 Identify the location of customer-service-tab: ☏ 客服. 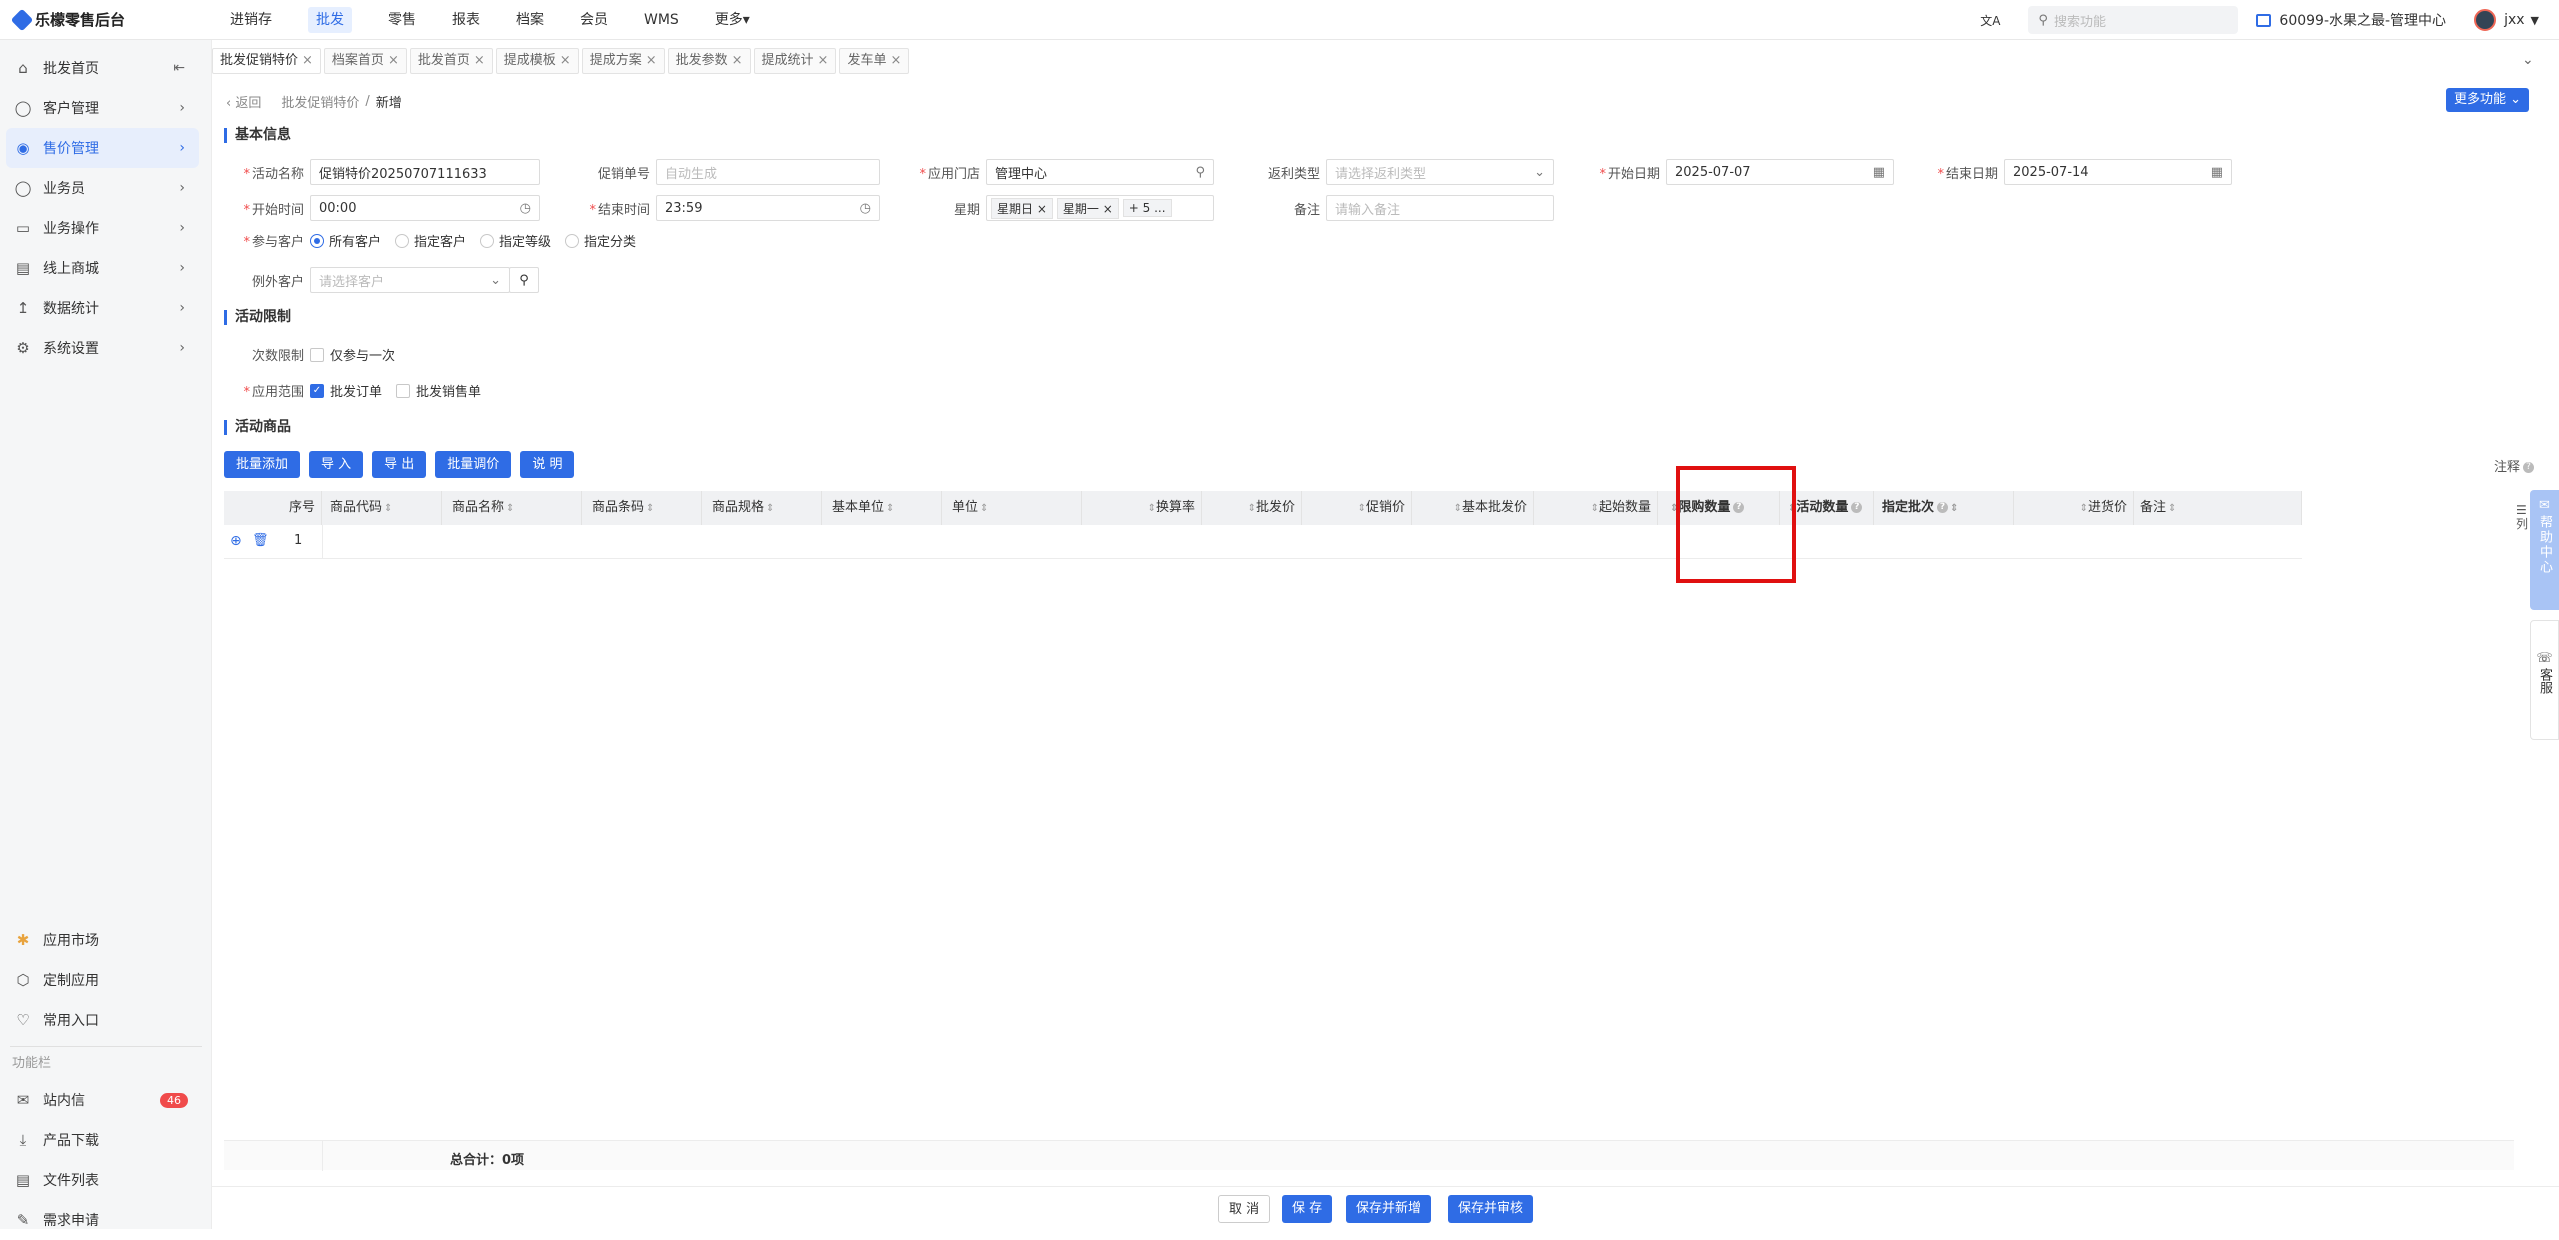
(2544, 680).